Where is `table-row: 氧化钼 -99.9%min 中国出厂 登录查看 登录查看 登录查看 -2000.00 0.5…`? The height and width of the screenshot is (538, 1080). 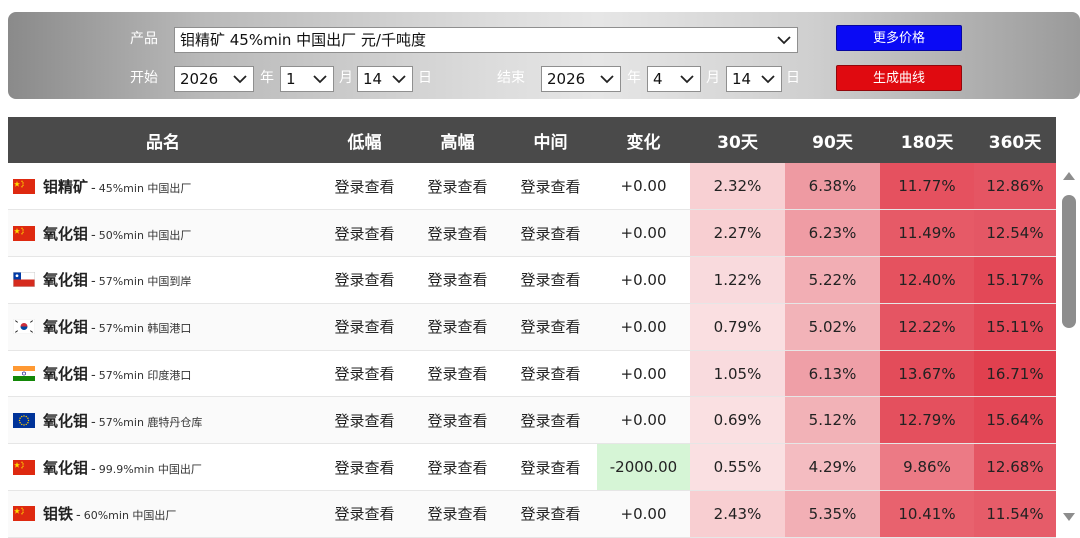 table-row: 氧化钼 -99.9%min 中国出厂 登录查看 登录查看 登录查看 -2000.00 0.5… is located at coordinates (532, 467).